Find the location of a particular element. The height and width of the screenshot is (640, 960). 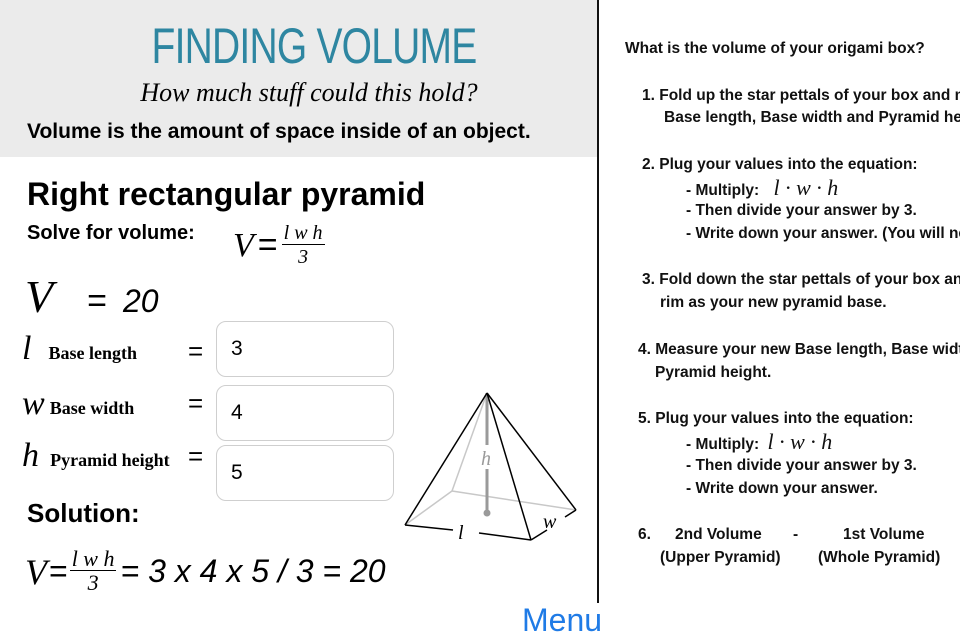

solution-lhs: V is located at coordinates (36, 571).